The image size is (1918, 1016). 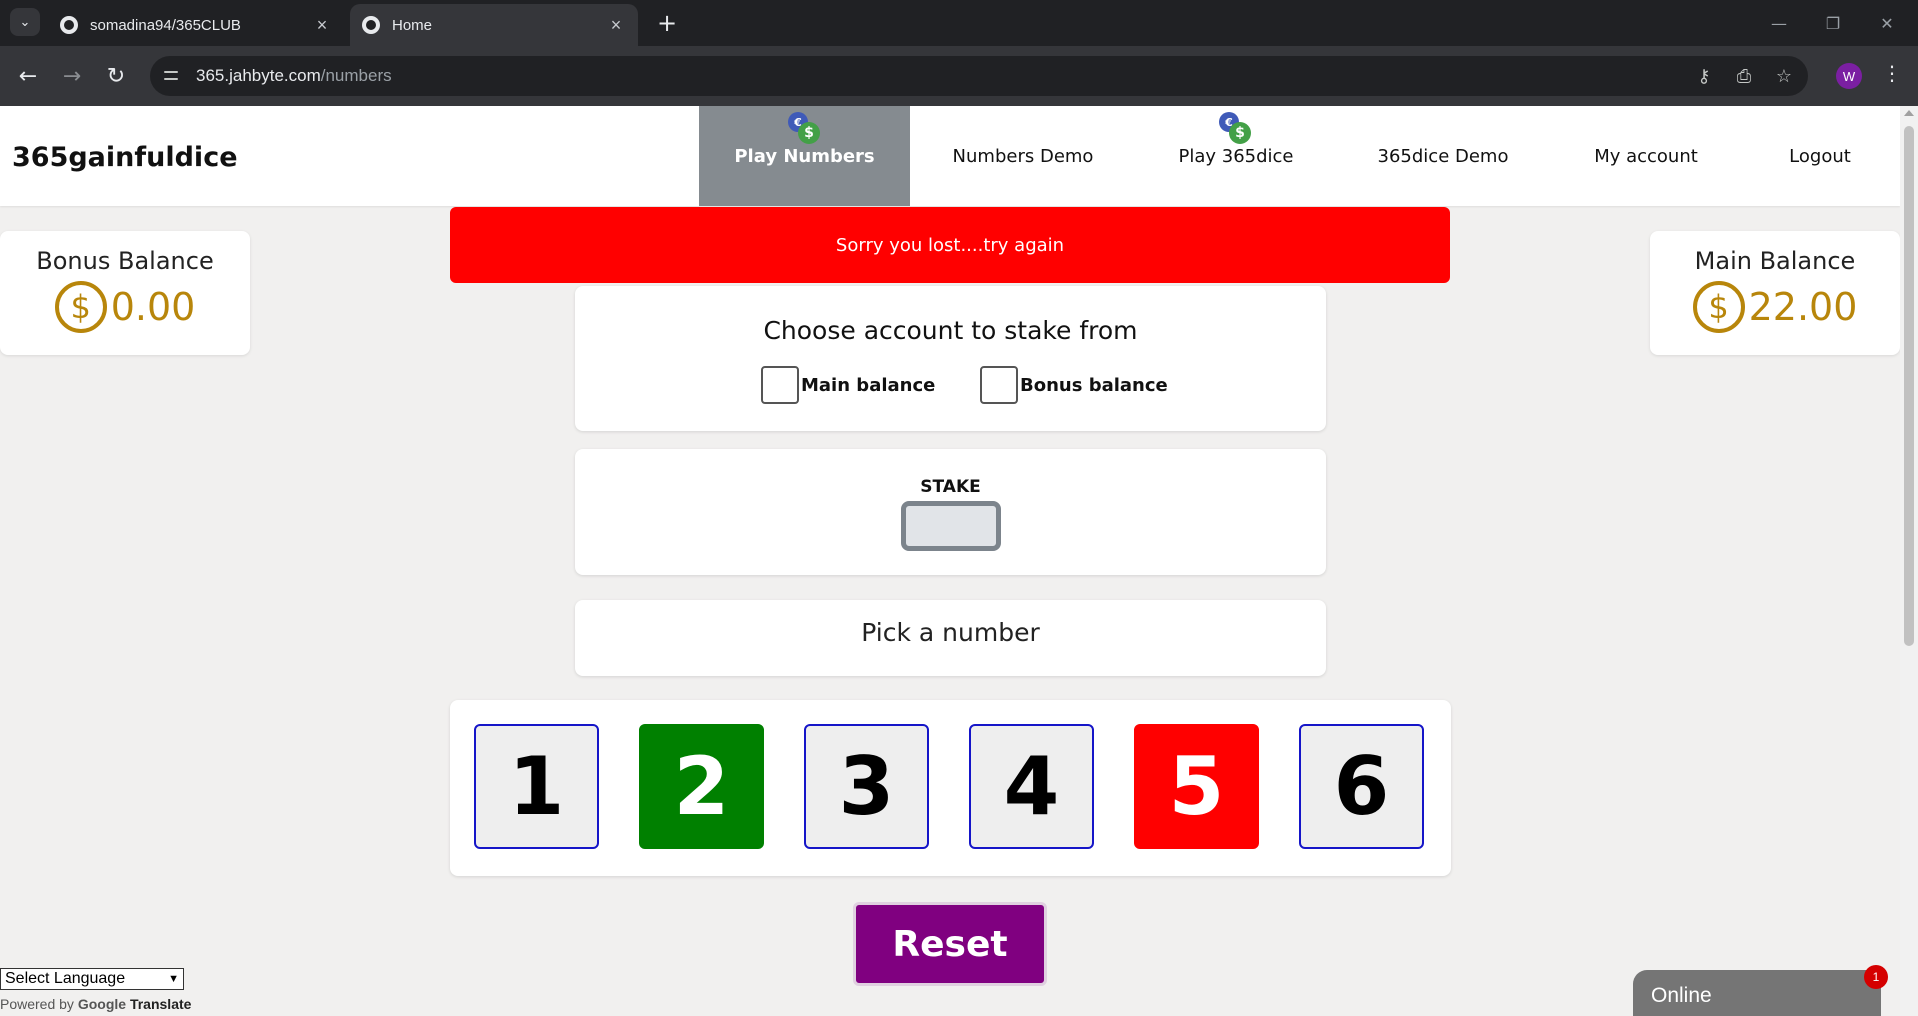 I want to click on nav-label: Play Numbers, so click(x=804, y=156).